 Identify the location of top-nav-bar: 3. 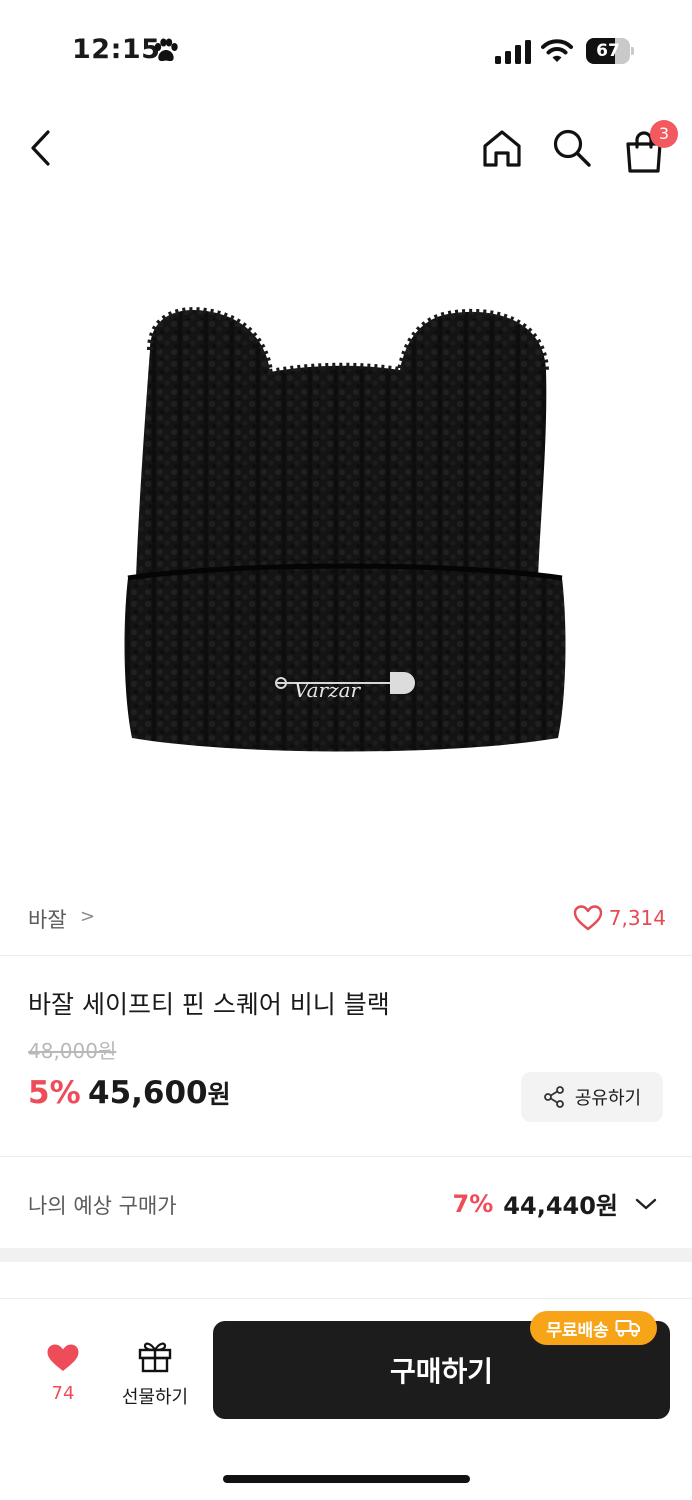
(346, 148).